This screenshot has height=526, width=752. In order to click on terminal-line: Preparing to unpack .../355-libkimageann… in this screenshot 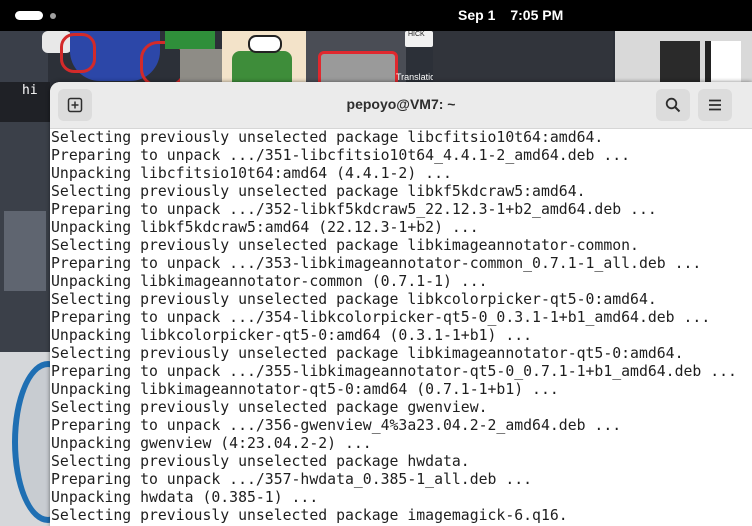, I will do `click(394, 371)`.